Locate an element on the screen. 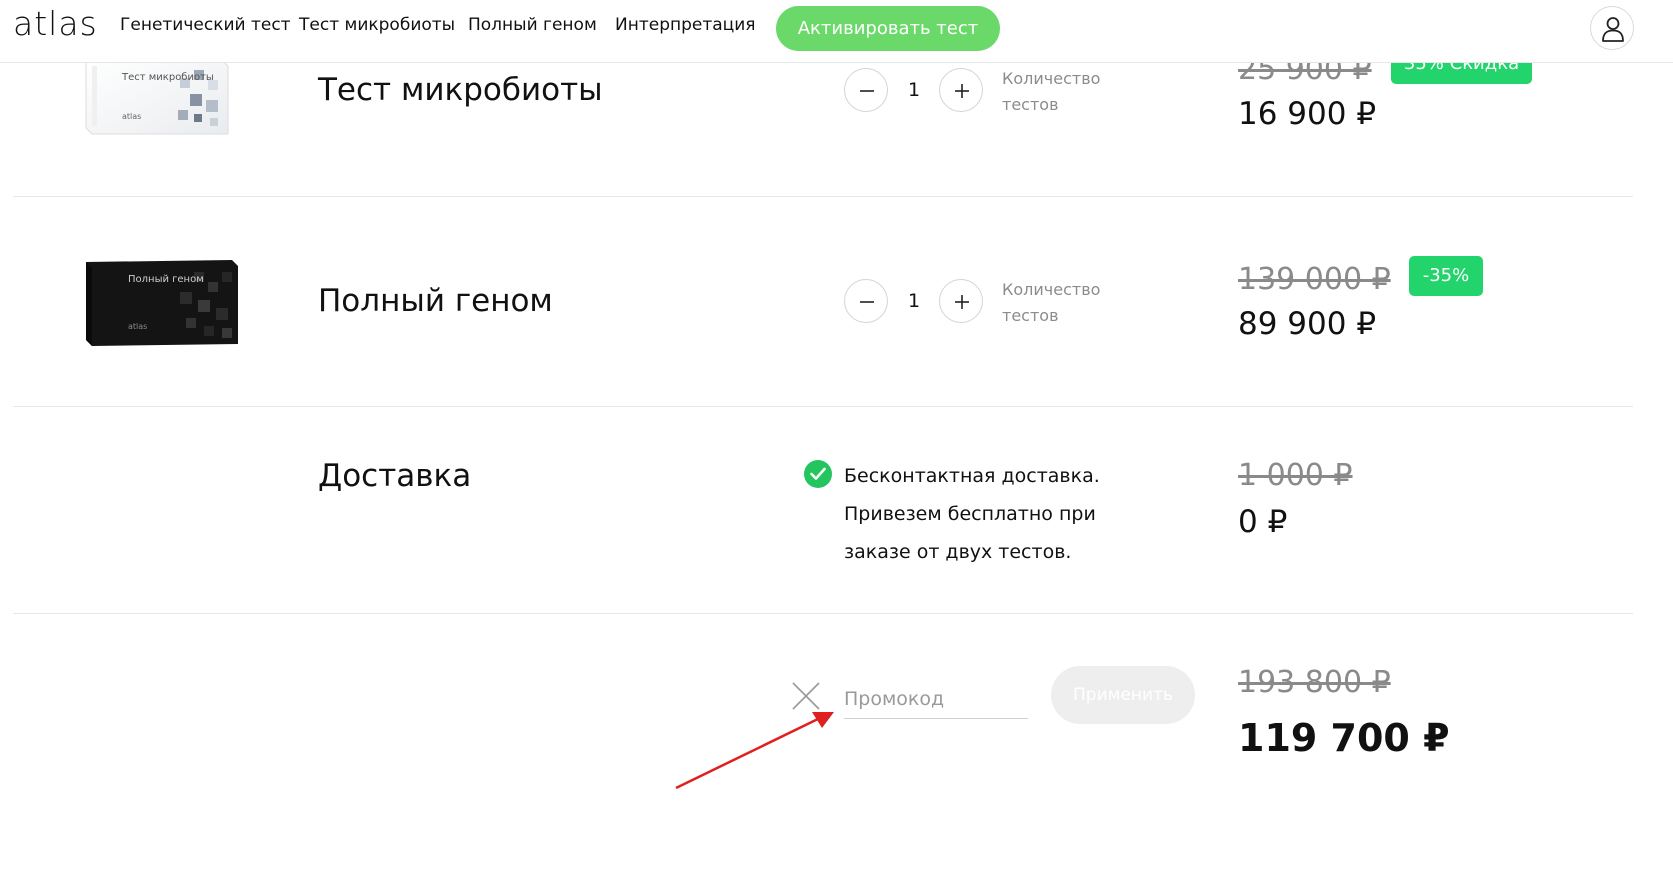  profile-button is located at coordinates (1612, 28).